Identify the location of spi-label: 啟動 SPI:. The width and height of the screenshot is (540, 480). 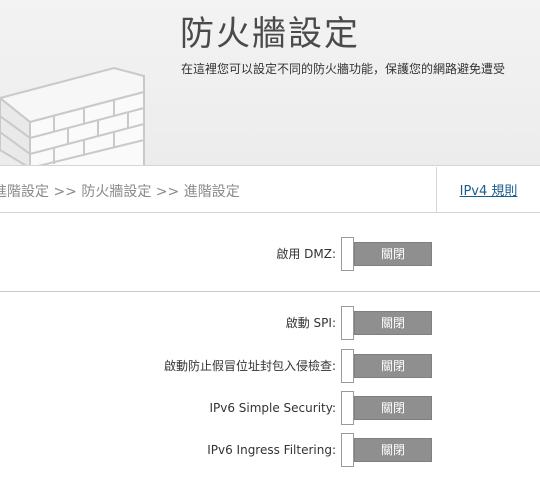
(310, 323).